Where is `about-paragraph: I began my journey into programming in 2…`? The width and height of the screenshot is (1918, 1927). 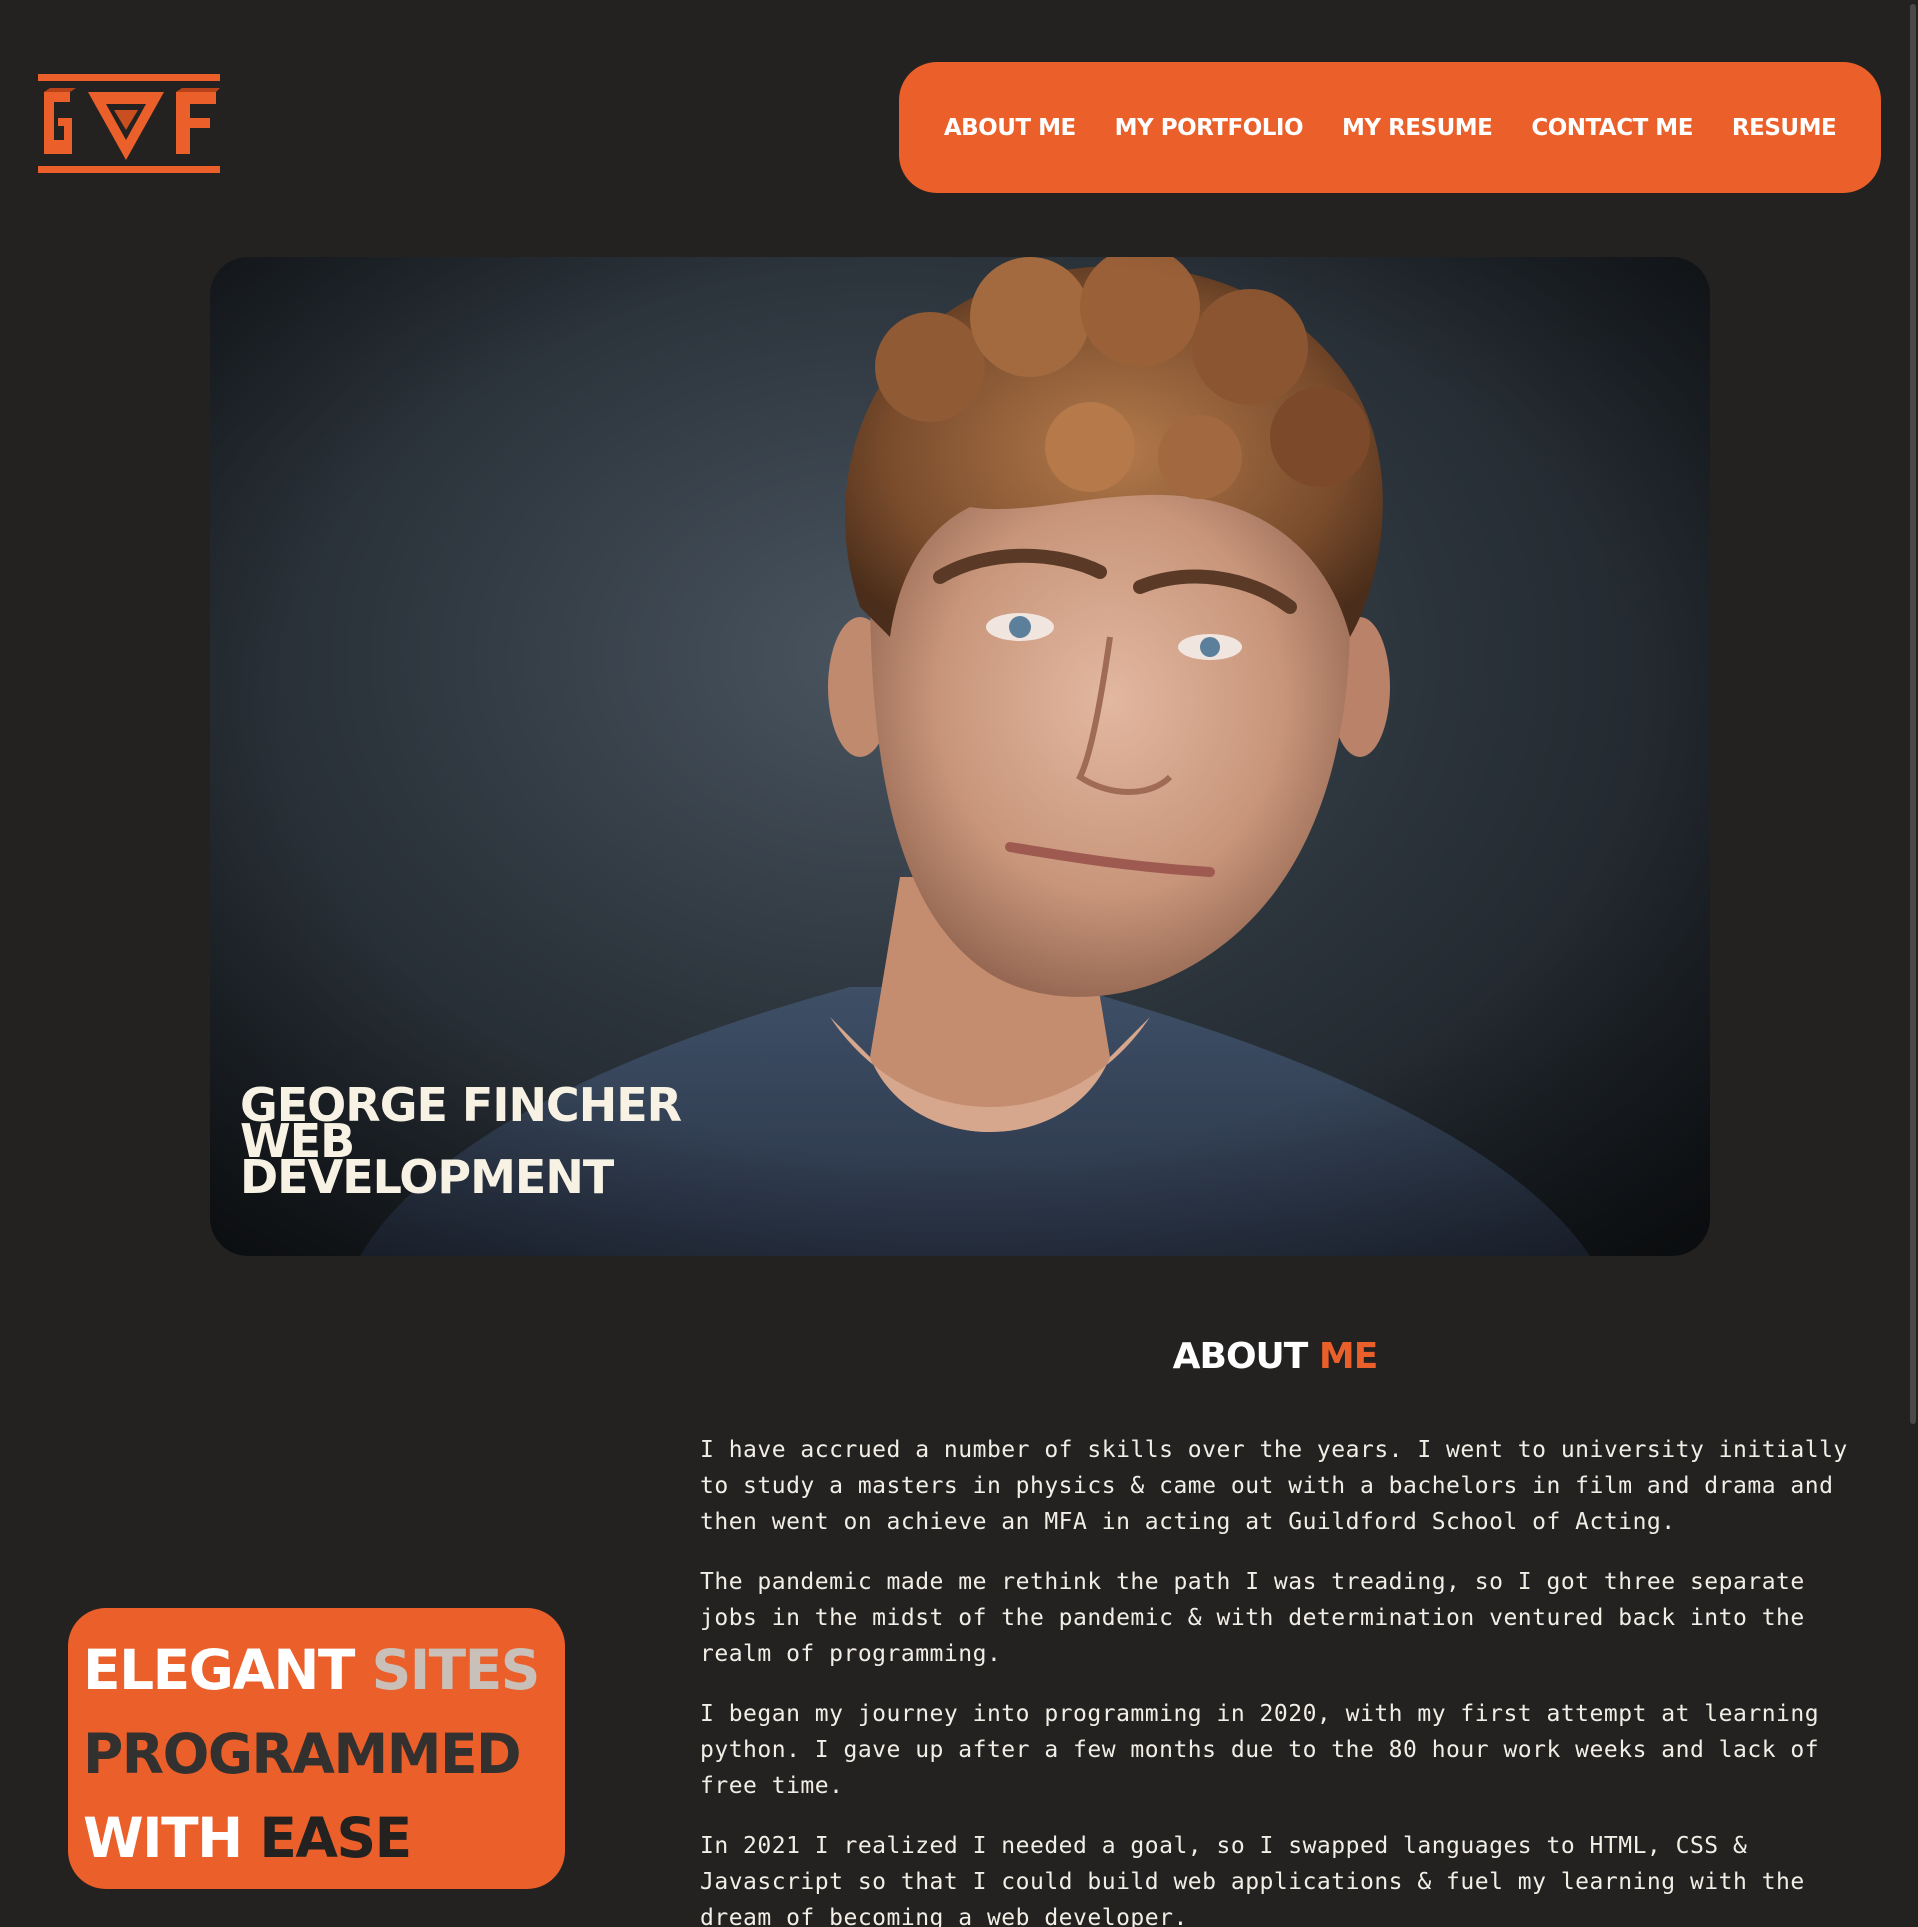
about-paragraph: I began my journey into programming in 2… is located at coordinates (1260, 1750).